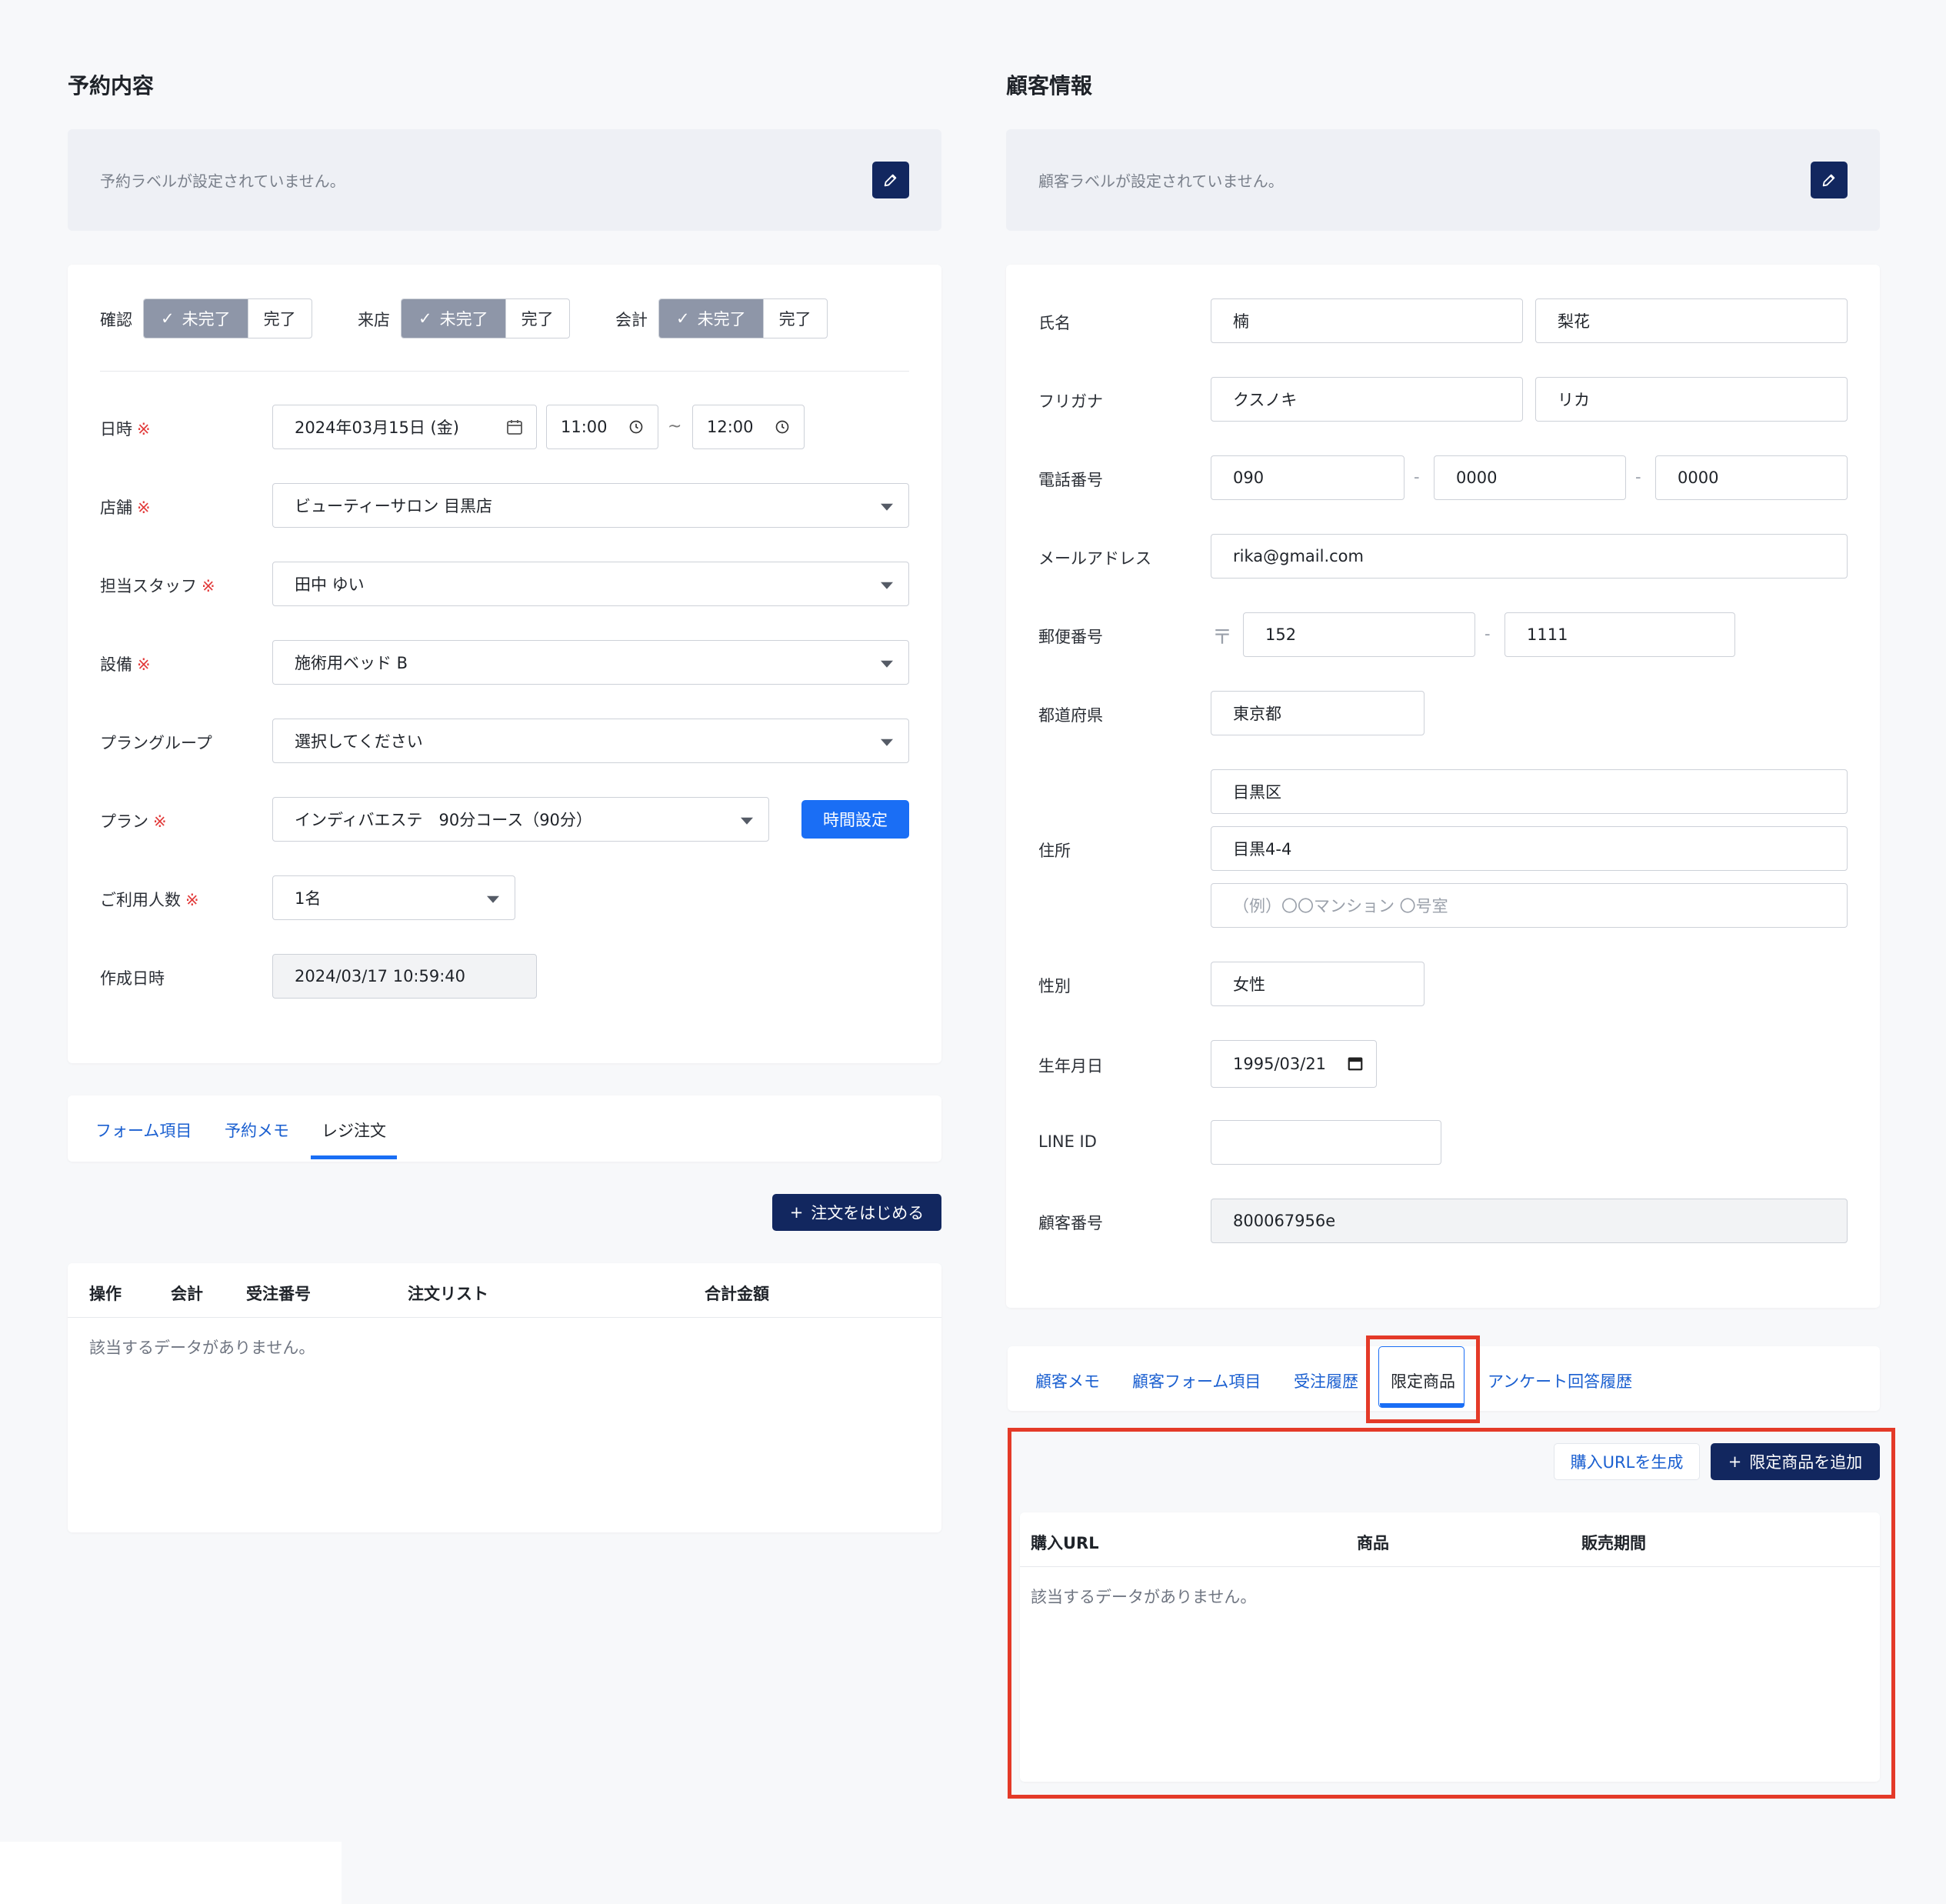 The width and height of the screenshot is (1946, 1904). Describe the element at coordinates (149, 900) in the screenshot. I see `people-label: ご利用人数 ※` at that location.